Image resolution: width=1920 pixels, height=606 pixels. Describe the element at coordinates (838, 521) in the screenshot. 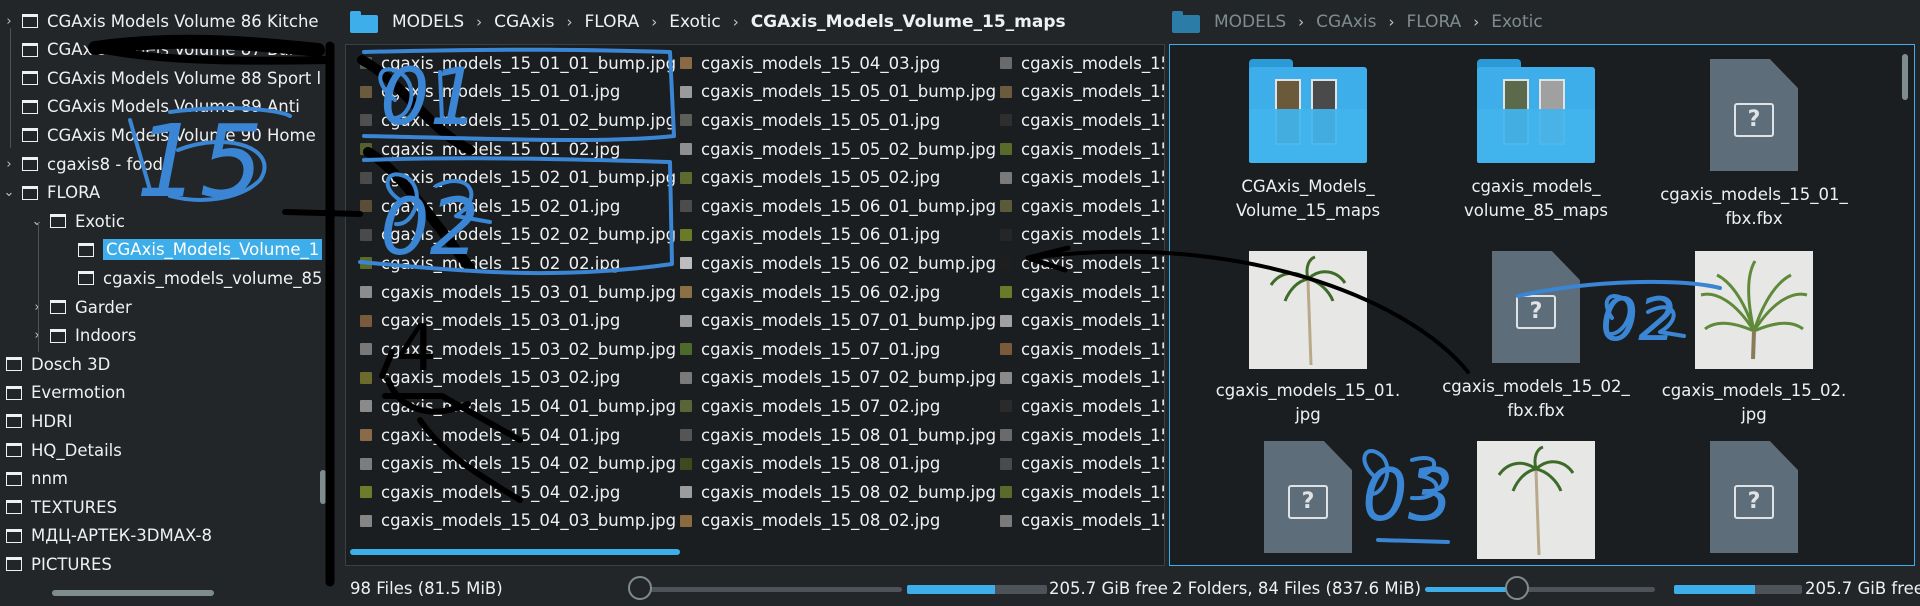

I see `file-item: cgaxis_models_15_08_02.jpg` at that location.